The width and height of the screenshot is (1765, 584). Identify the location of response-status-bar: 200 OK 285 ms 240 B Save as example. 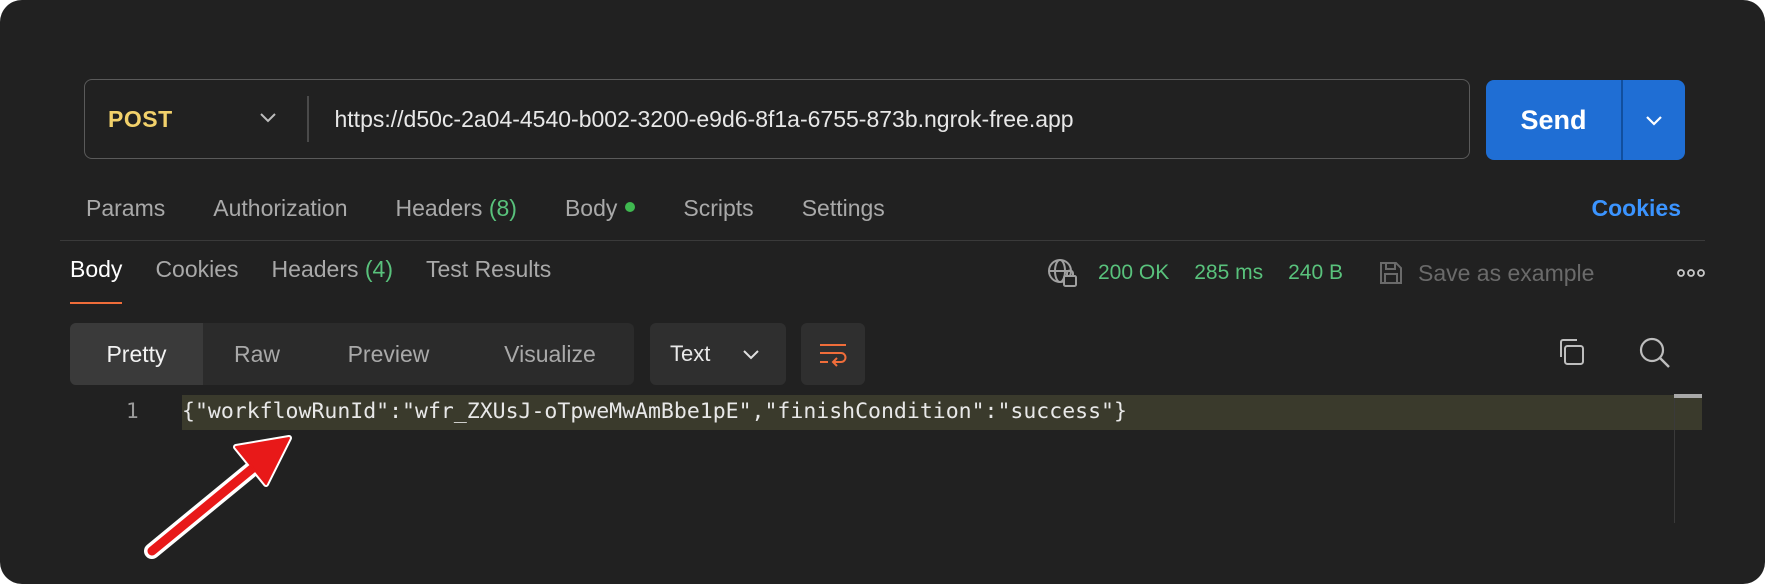
(1375, 273).